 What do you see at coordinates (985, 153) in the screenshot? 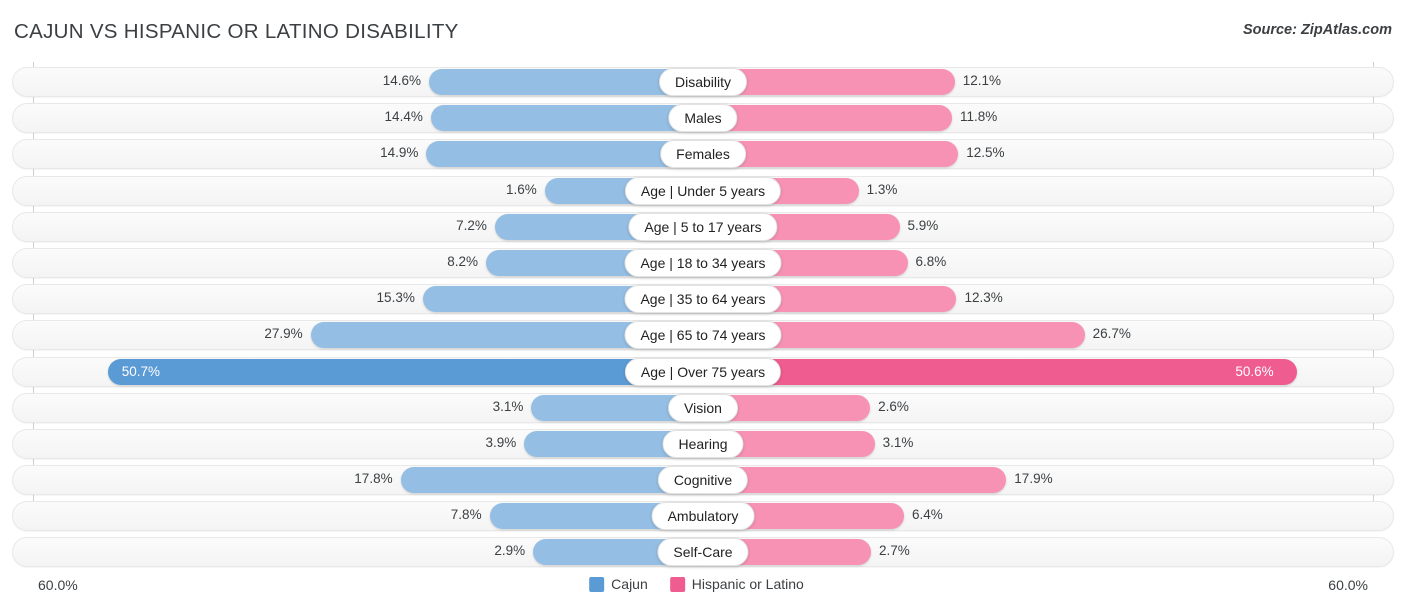
I see `value-label-hispanic-or-latino: 12.5%` at bounding box center [985, 153].